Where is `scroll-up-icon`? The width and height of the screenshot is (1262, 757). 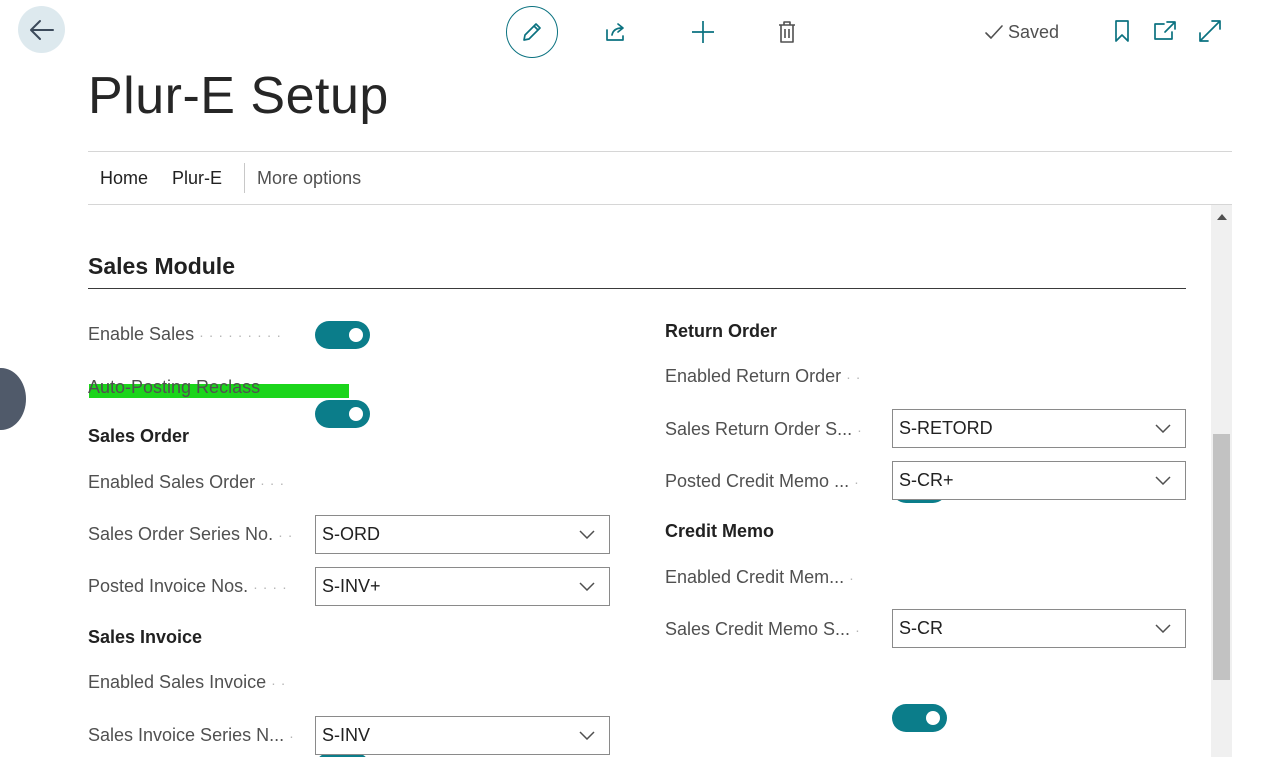
scroll-up-icon is located at coordinates (1221, 217).